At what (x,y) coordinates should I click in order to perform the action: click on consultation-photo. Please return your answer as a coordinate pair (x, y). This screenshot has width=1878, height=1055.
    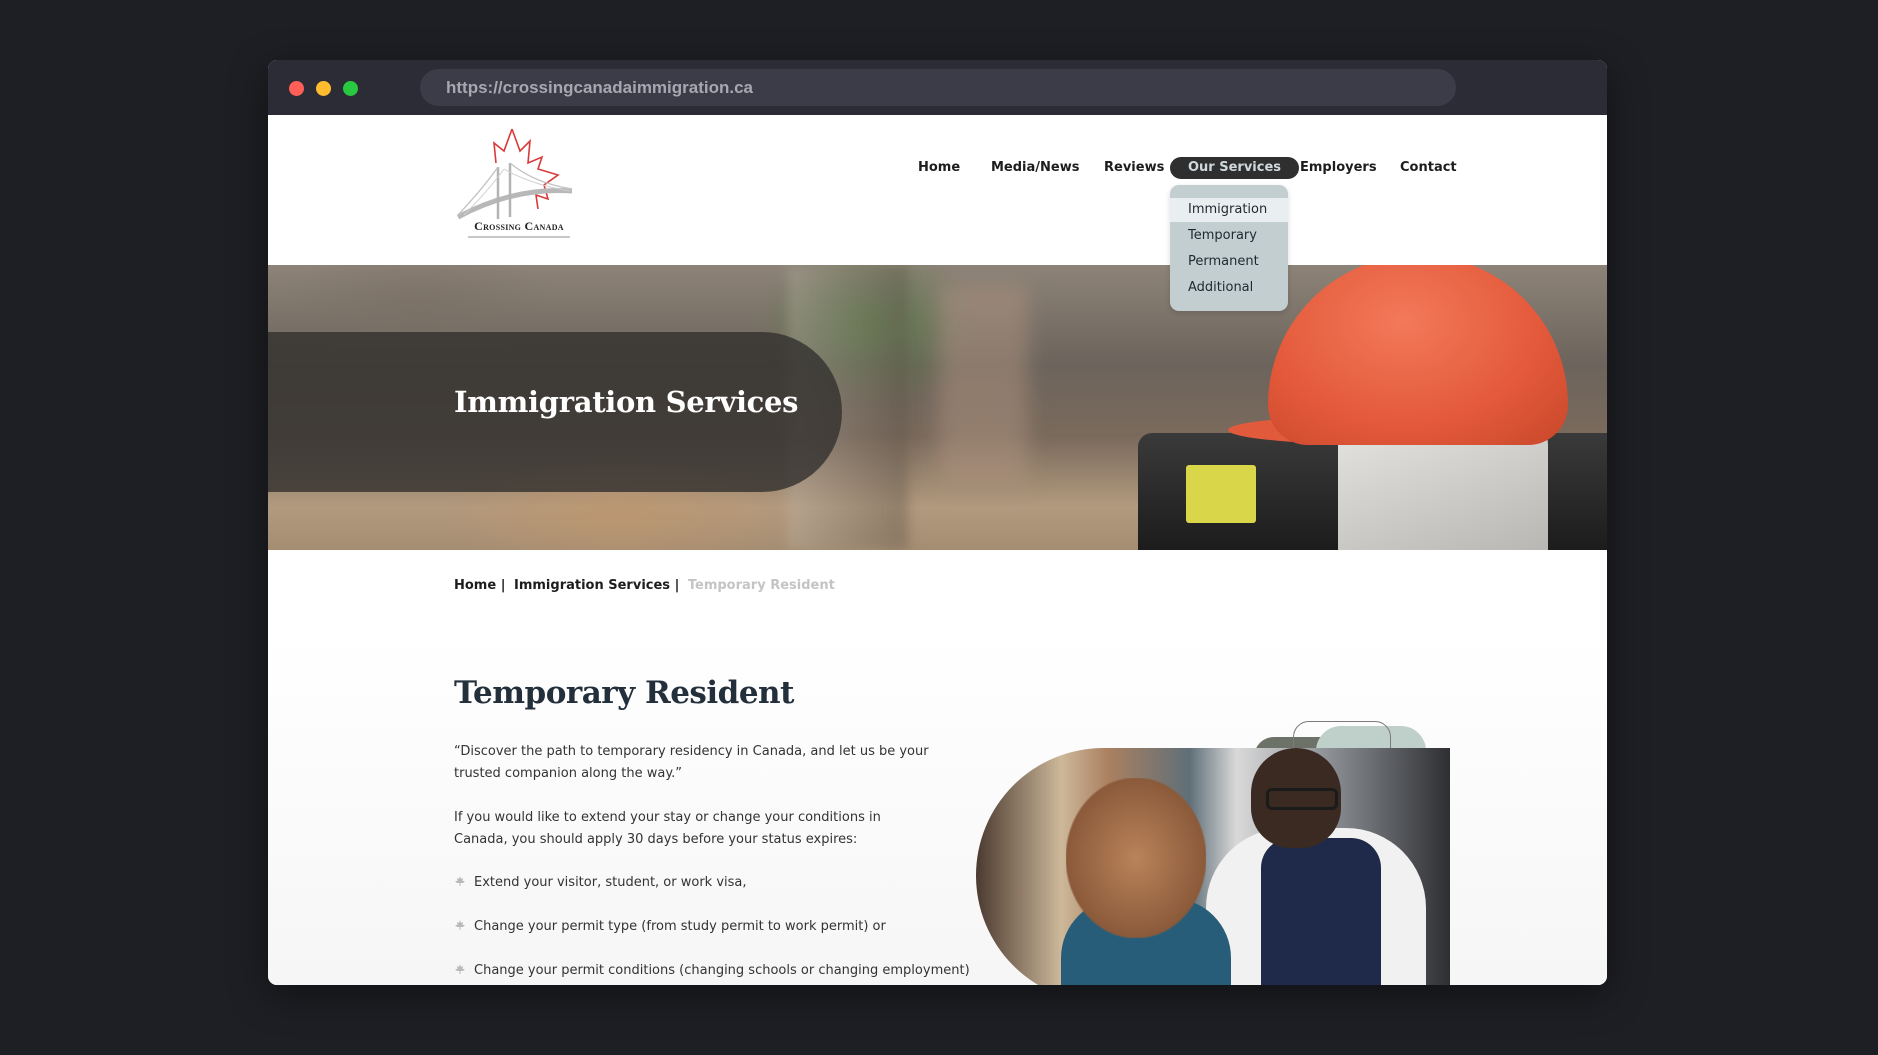
    Looking at the image, I should click on (1213, 866).